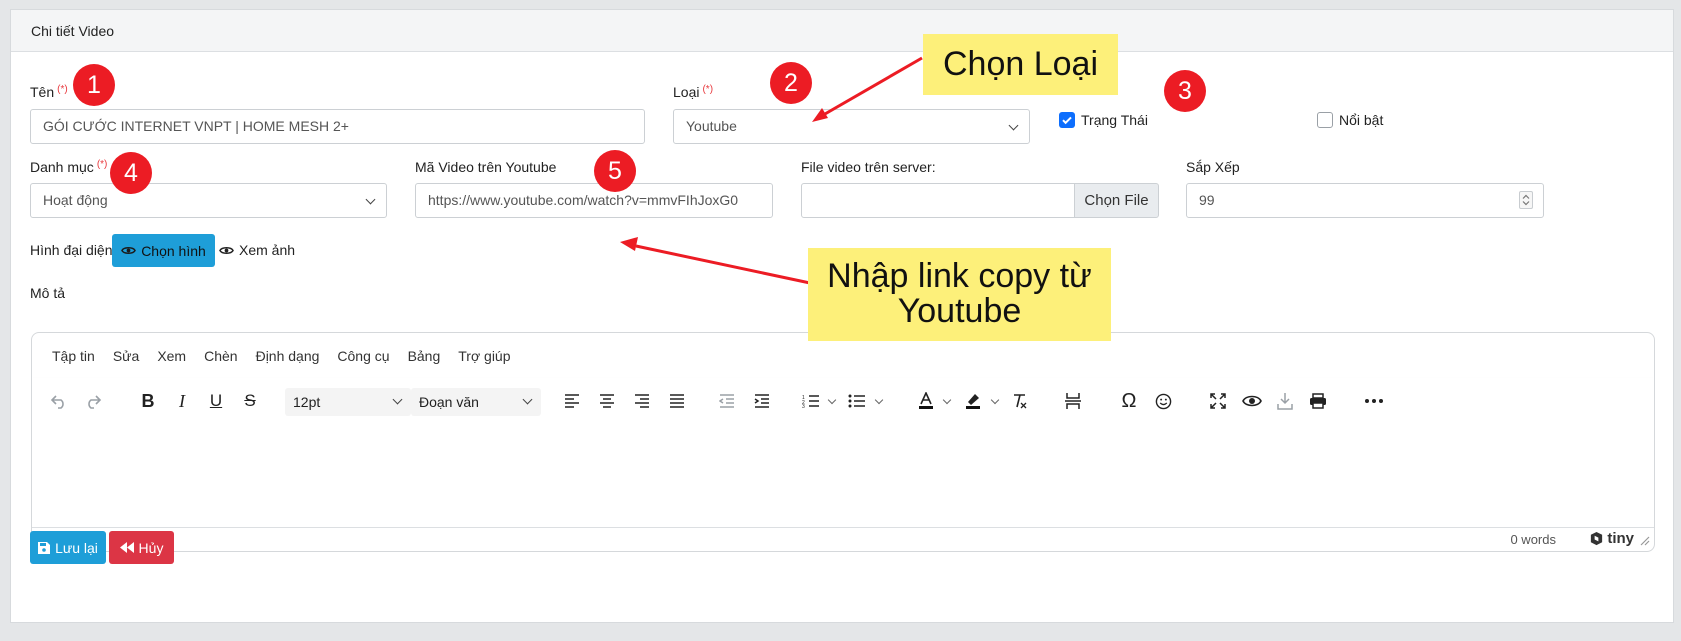 The width and height of the screenshot is (1681, 641). Describe the element at coordinates (615, 171) in the screenshot. I see `step-badge-5: 5` at that location.